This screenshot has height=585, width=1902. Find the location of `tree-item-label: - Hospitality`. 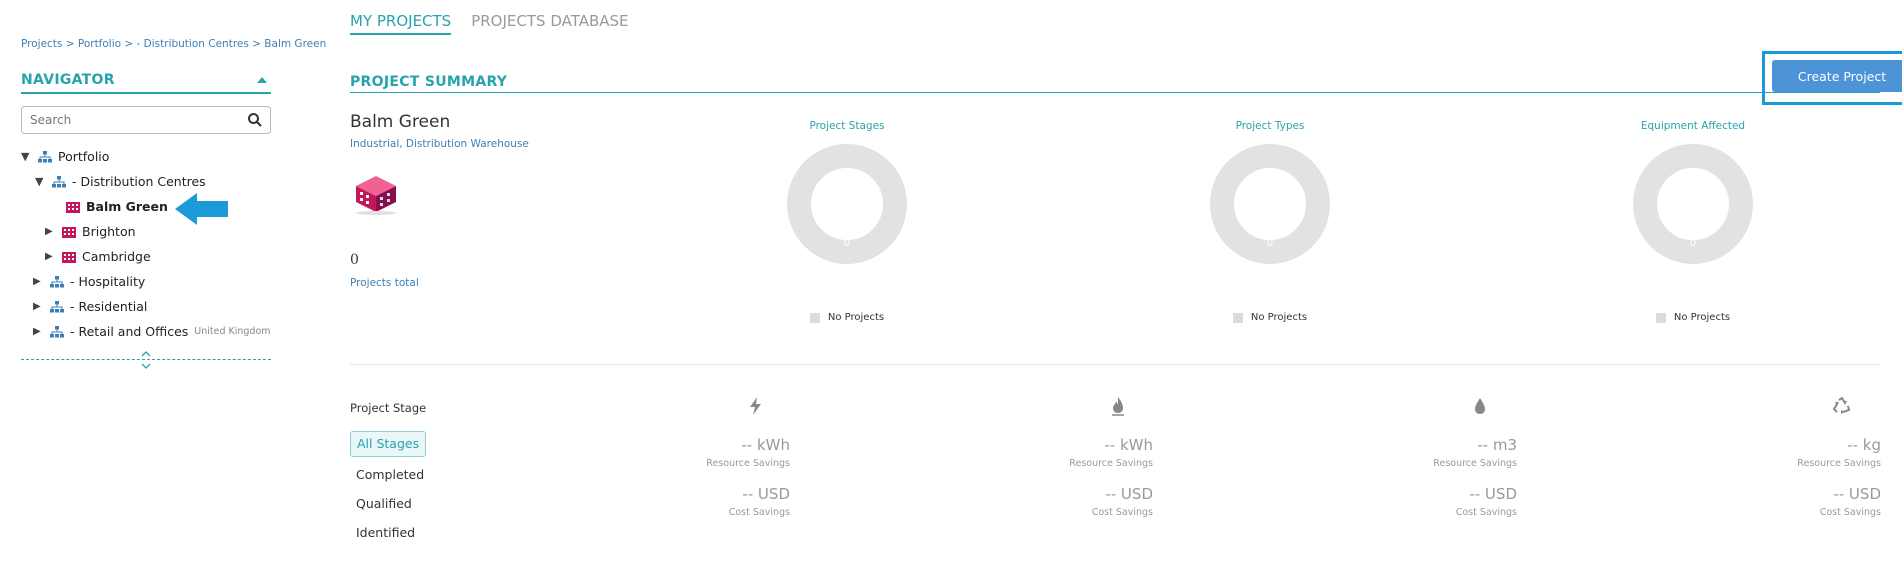

tree-item-label: - Hospitality is located at coordinates (107, 281).